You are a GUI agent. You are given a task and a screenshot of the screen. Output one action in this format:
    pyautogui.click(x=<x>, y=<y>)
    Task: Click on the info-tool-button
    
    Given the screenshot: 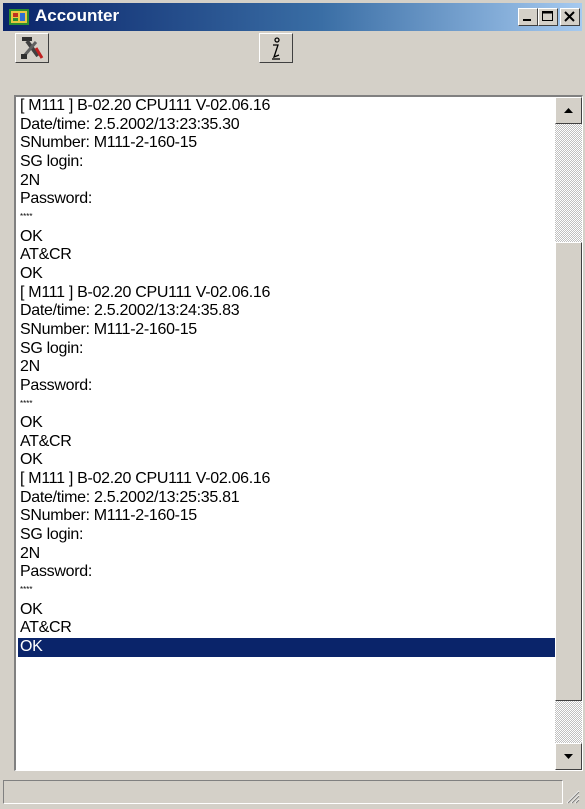 What is the action you would take?
    pyautogui.click(x=276, y=48)
    